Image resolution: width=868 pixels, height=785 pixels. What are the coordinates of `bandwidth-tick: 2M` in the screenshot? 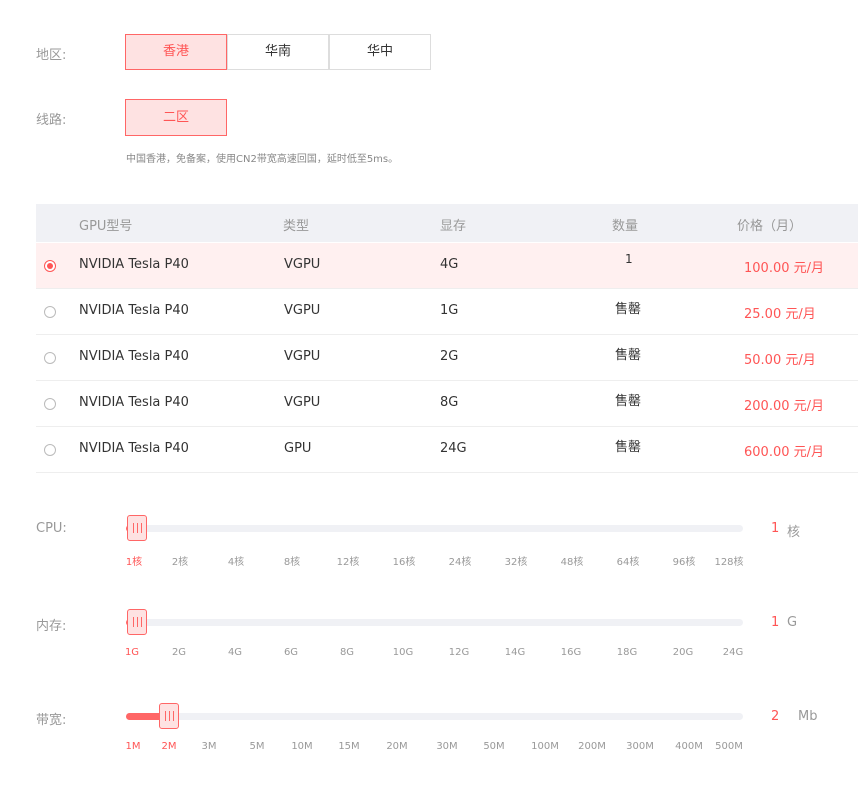 It's located at (169, 746).